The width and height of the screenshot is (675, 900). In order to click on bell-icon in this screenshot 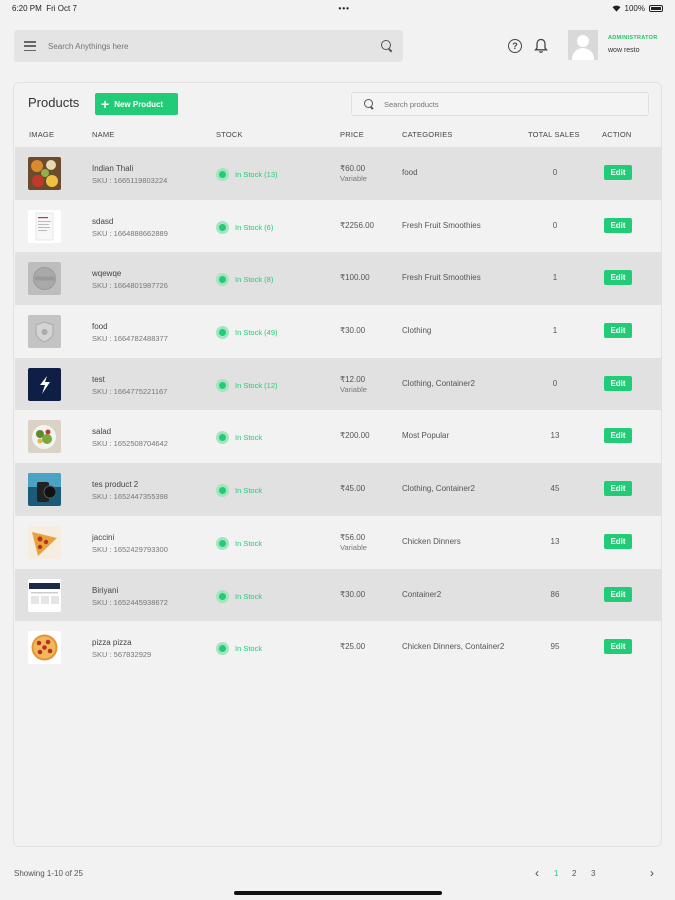, I will do `click(541, 46)`.